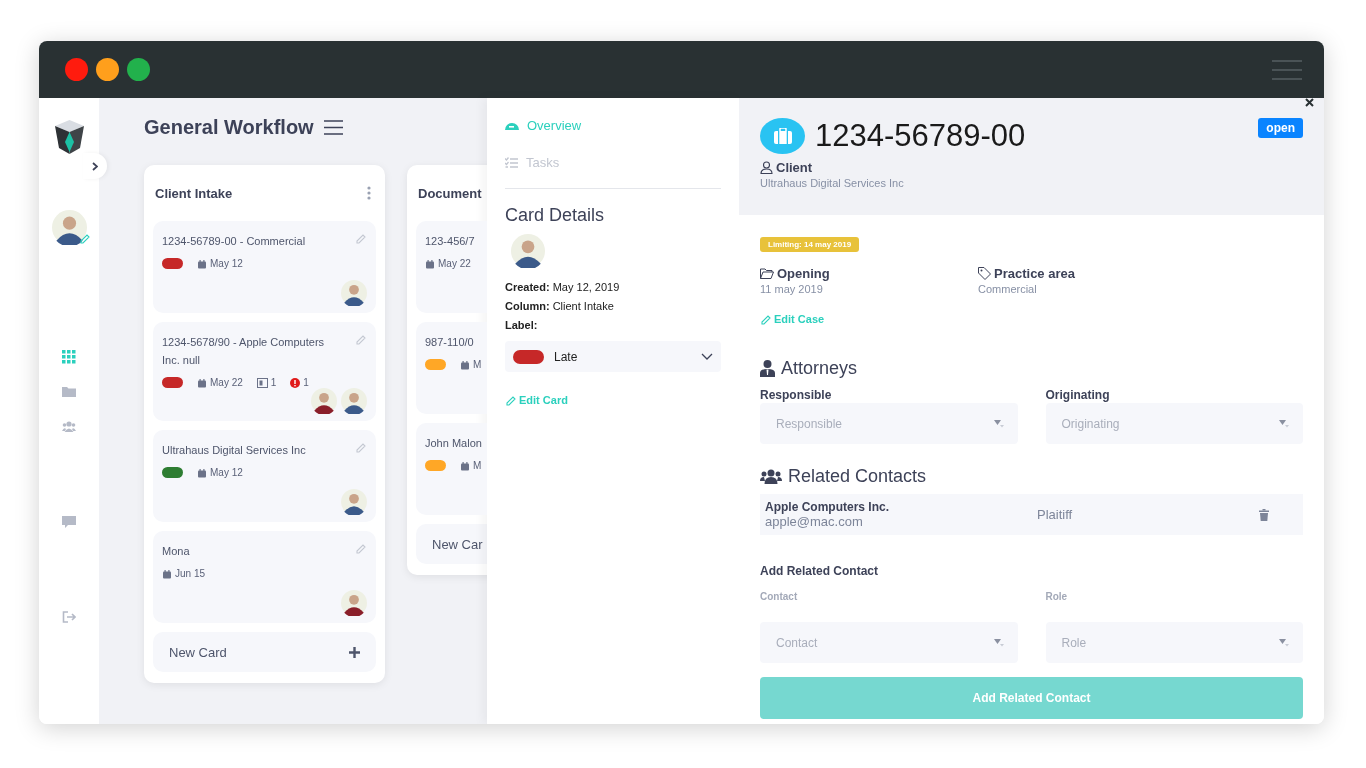 The height and width of the screenshot is (768, 1366). I want to click on checklist-icon, so click(511, 162).